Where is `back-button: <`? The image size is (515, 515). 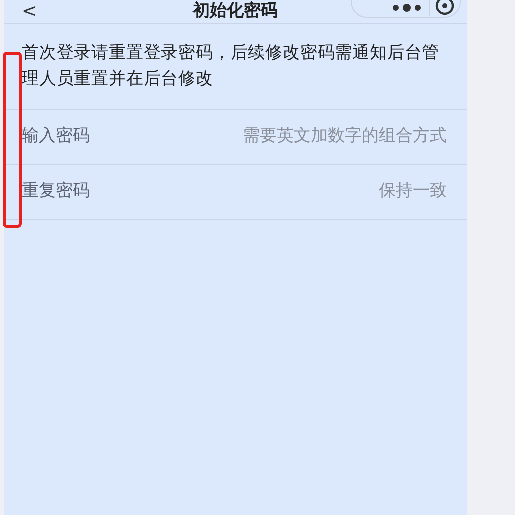 back-button: < is located at coordinates (30, 11).